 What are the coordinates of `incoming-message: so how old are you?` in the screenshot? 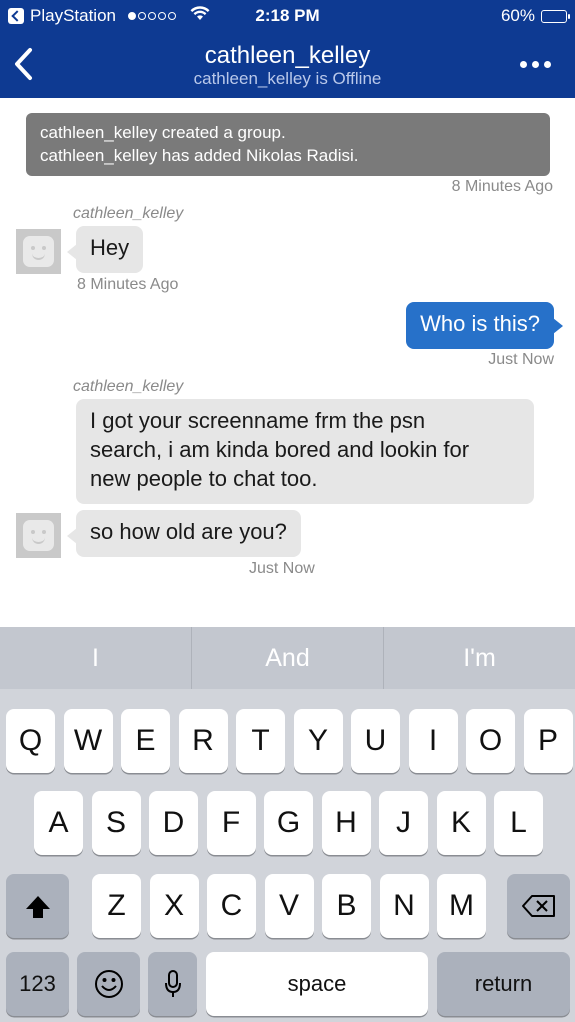 It's located at (184, 533).